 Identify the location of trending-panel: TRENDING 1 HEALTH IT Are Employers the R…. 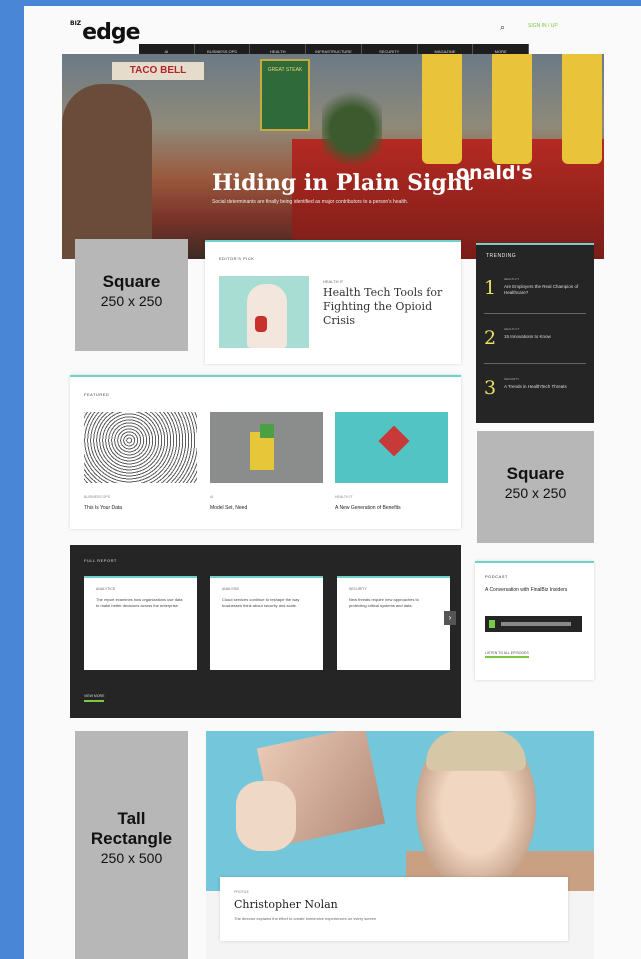
(535, 333).